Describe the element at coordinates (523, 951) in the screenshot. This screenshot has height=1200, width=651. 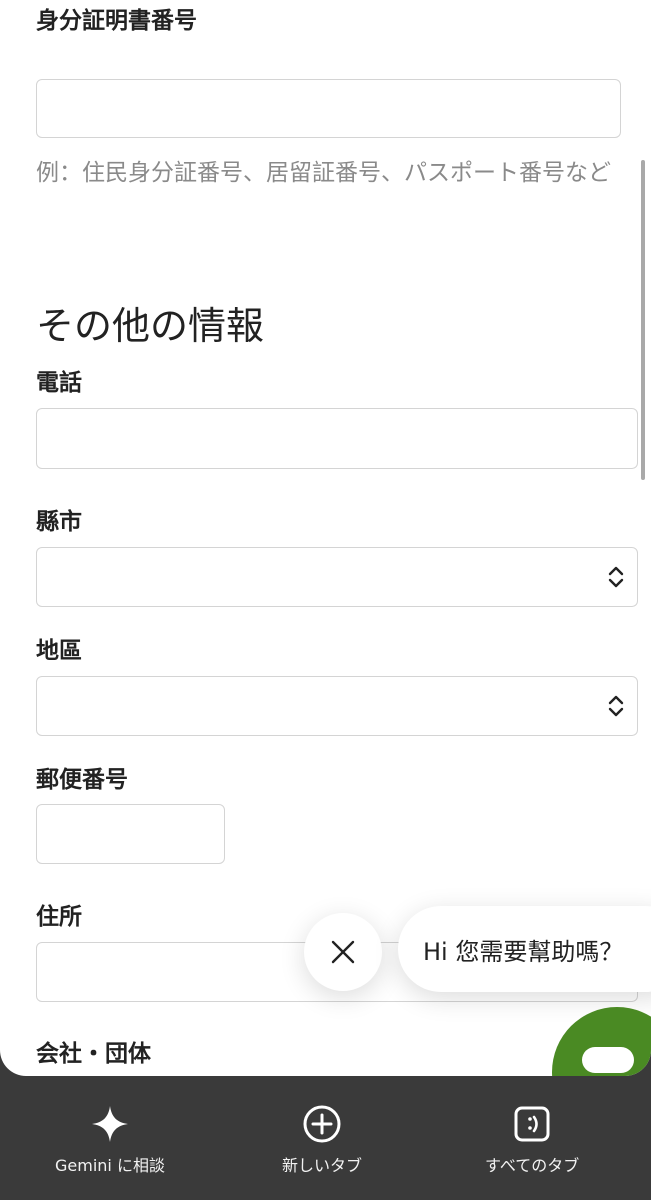
I see `chat-greeting-text: Hi 您需要幫助嗎？` at that location.